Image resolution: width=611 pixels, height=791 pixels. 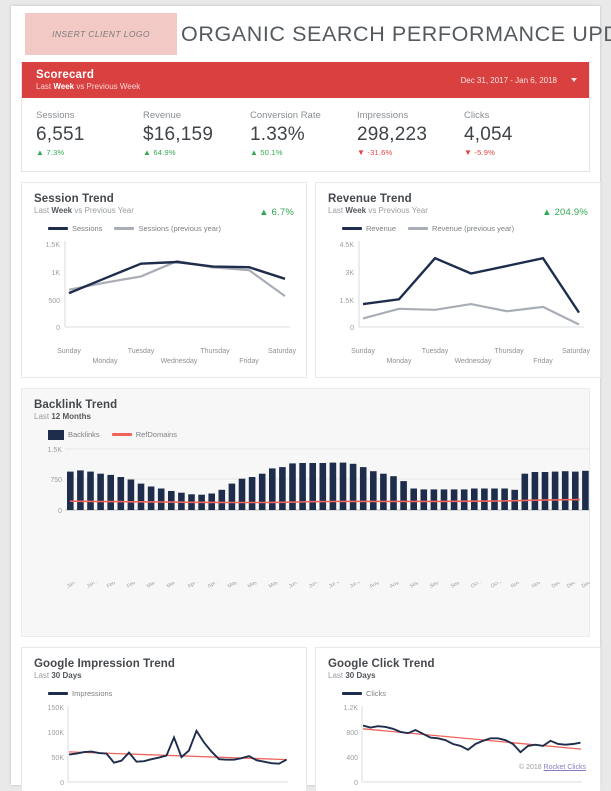 I want to click on rocket-clicks-link: Rocket Clicks, so click(x=565, y=767).